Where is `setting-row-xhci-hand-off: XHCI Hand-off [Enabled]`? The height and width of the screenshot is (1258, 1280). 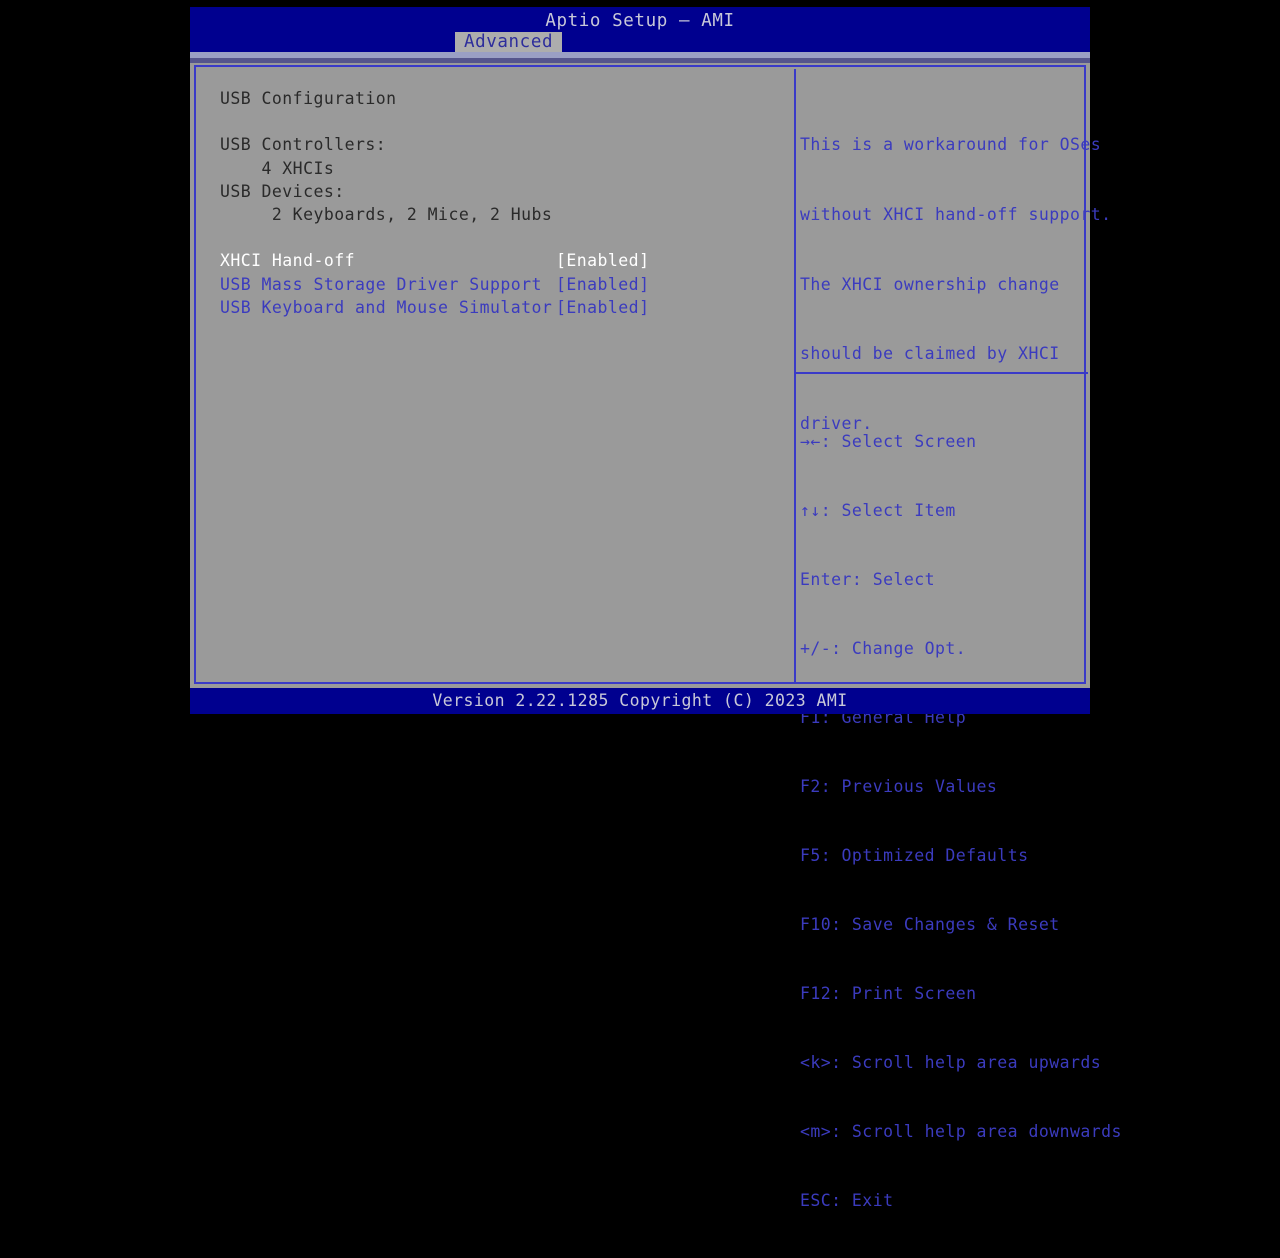 setting-row-xhci-hand-off: XHCI Hand-off [Enabled] is located at coordinates (503, 260).